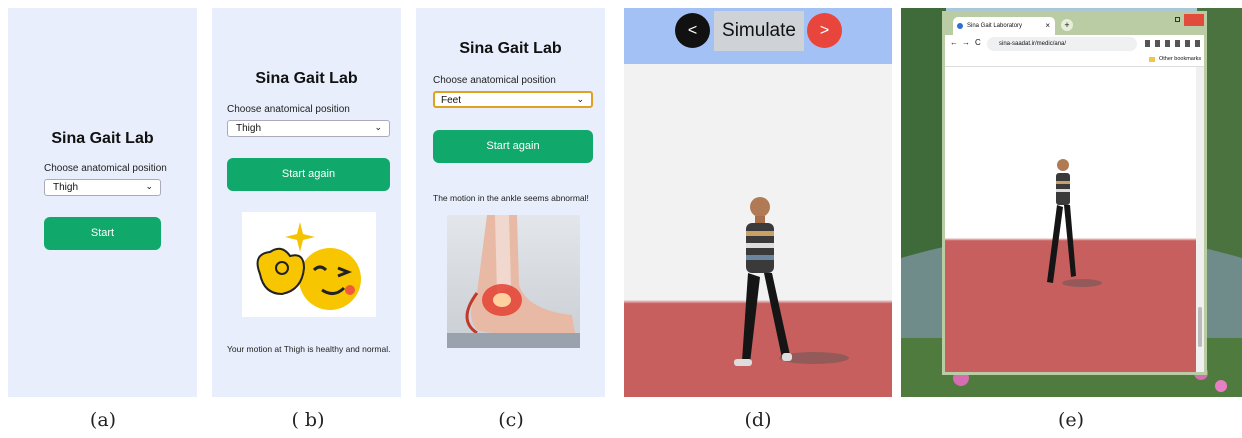  What do you see at coordinates (1180, 59) in the screenshot?
I see `other-bookmarks: Other bookmarks` at bounding box center [1180, 59].